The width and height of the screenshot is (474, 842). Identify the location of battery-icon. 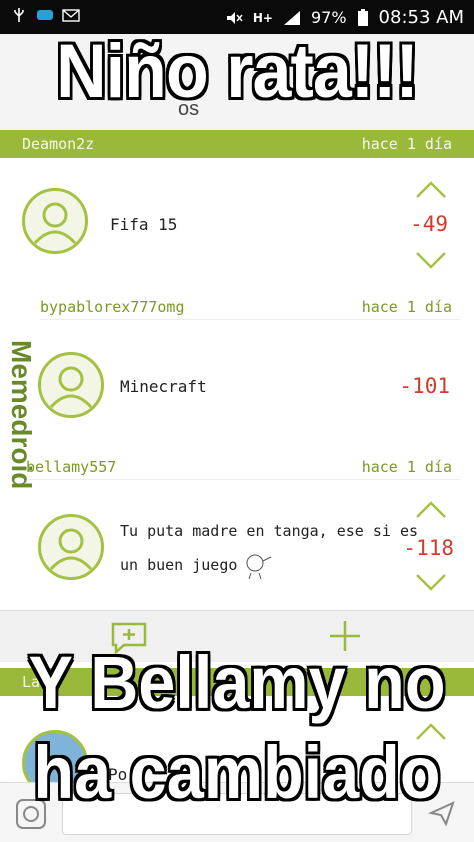
(362, 17).